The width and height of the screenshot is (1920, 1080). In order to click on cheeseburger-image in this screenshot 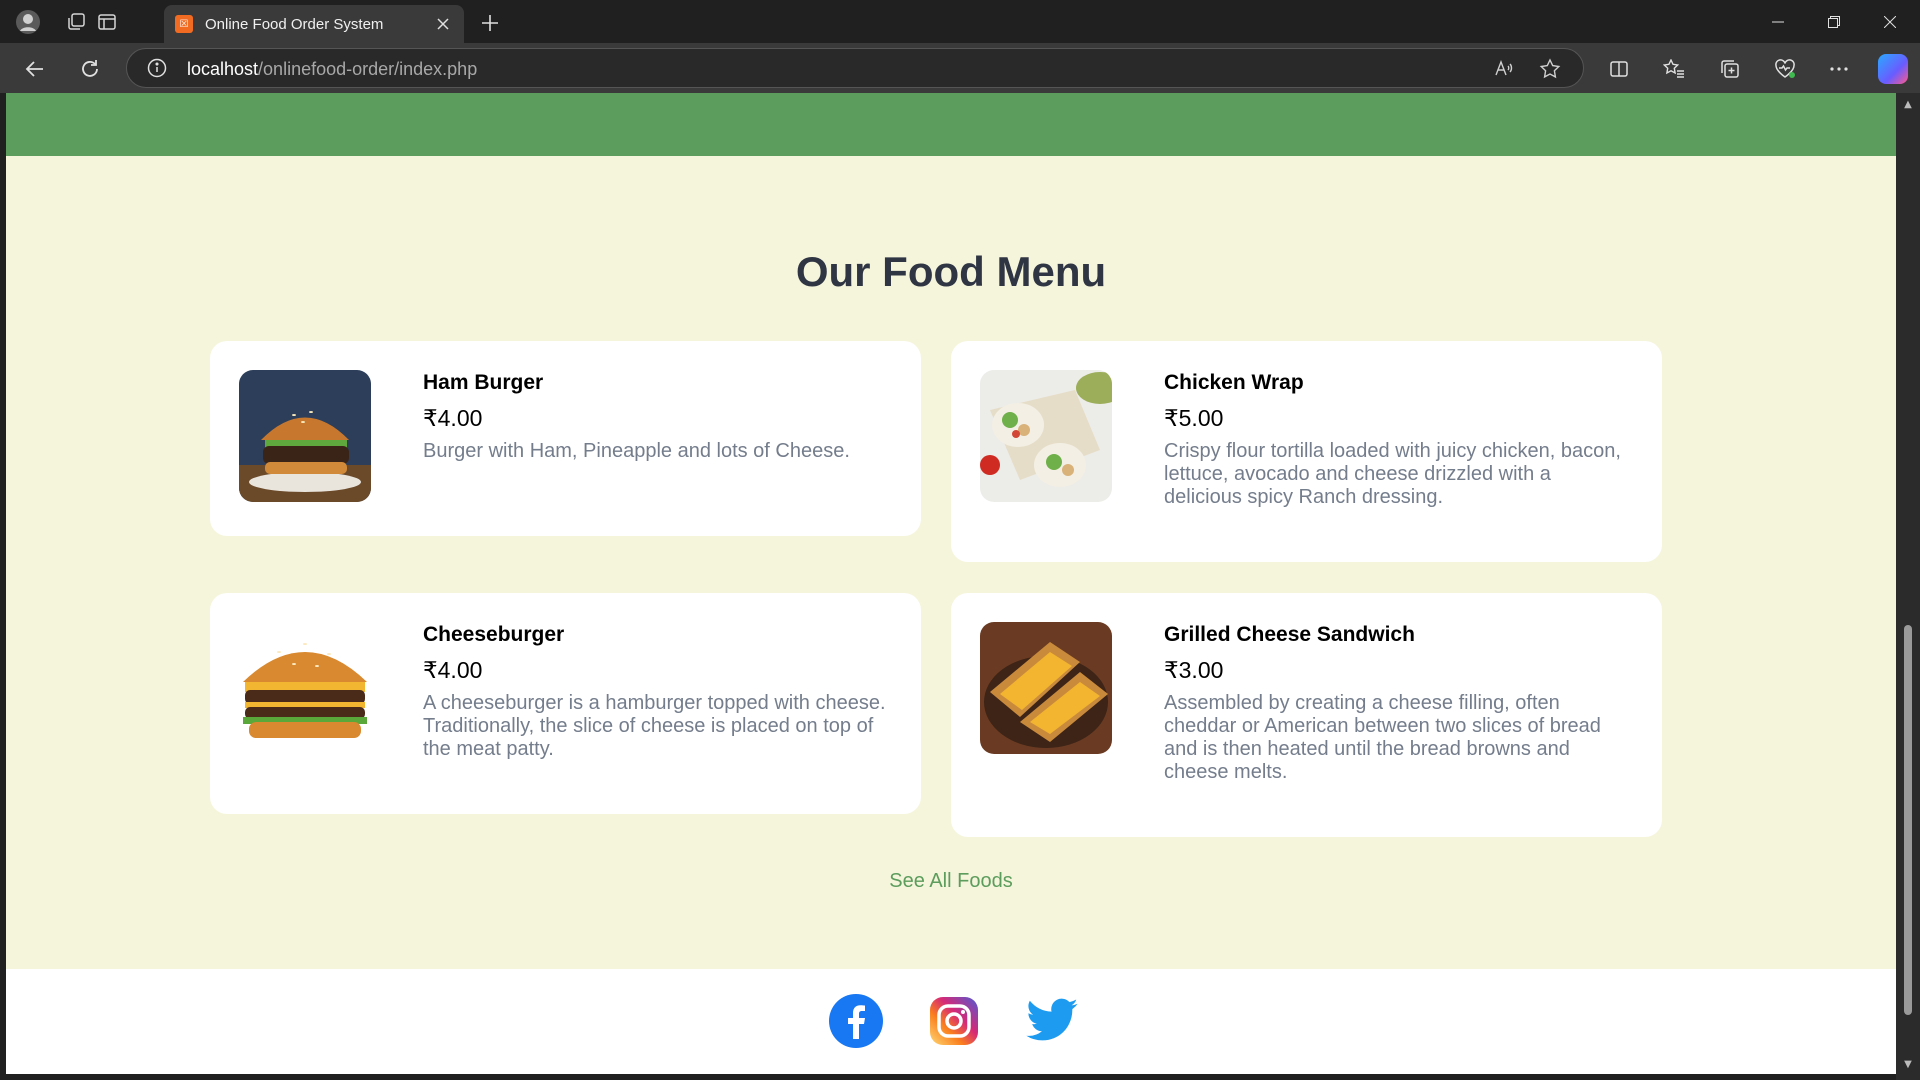, I will do `click(305, 688)`.